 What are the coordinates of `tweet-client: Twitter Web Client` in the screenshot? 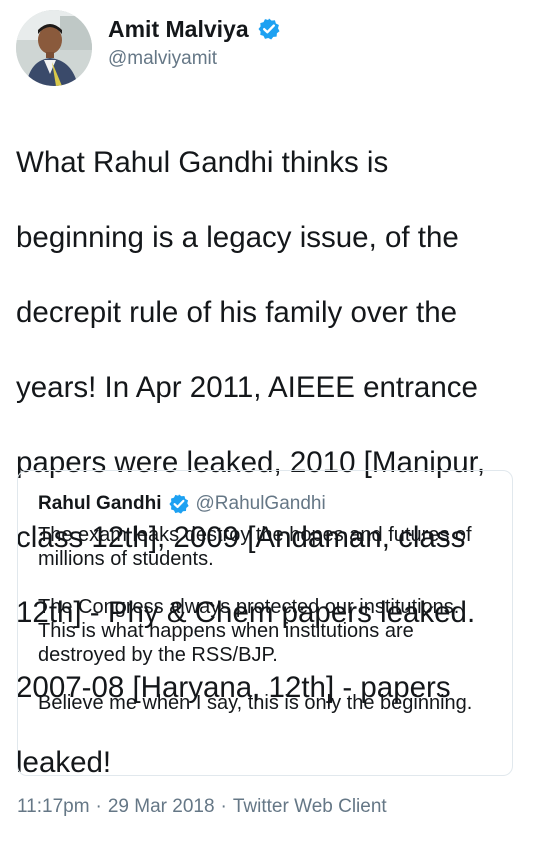 It's located at (310, 807).